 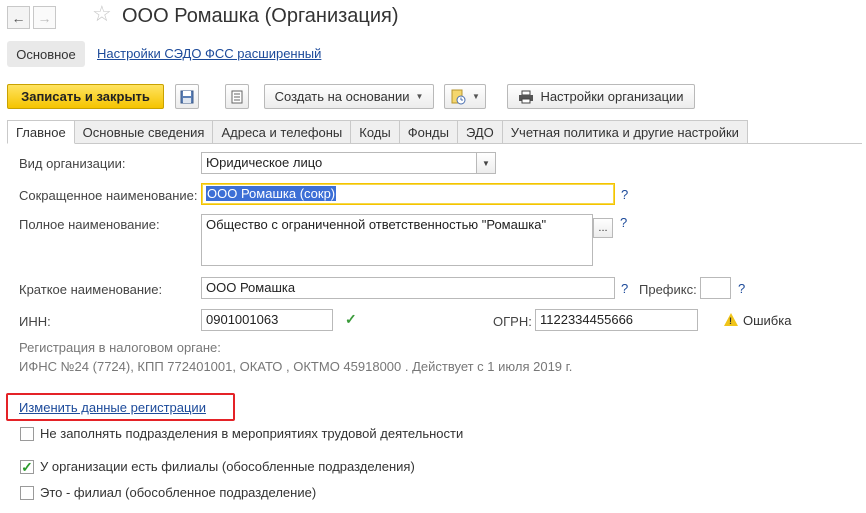 What do you see at coordinates (625, 132) in the screenshot?
I see `tab-accounting-policy: Учетная политика и другие настройки` at bounding box center [625, 132].